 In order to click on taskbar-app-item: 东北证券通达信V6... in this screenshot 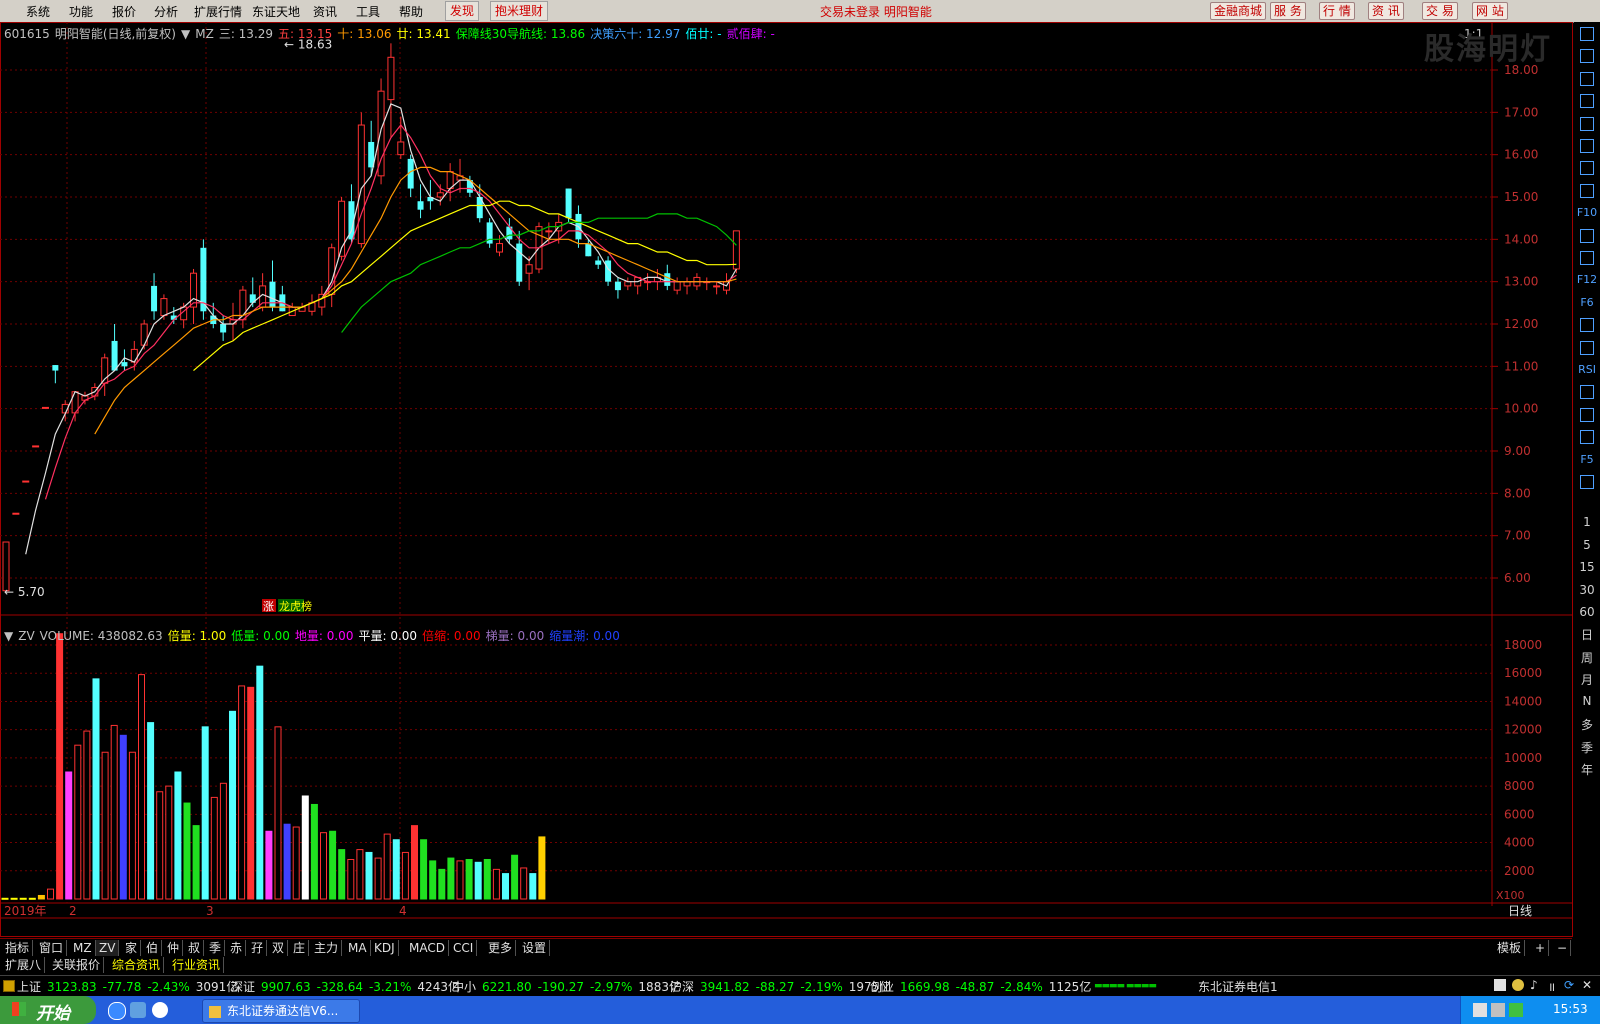, I will do `click(281, 1011)`.